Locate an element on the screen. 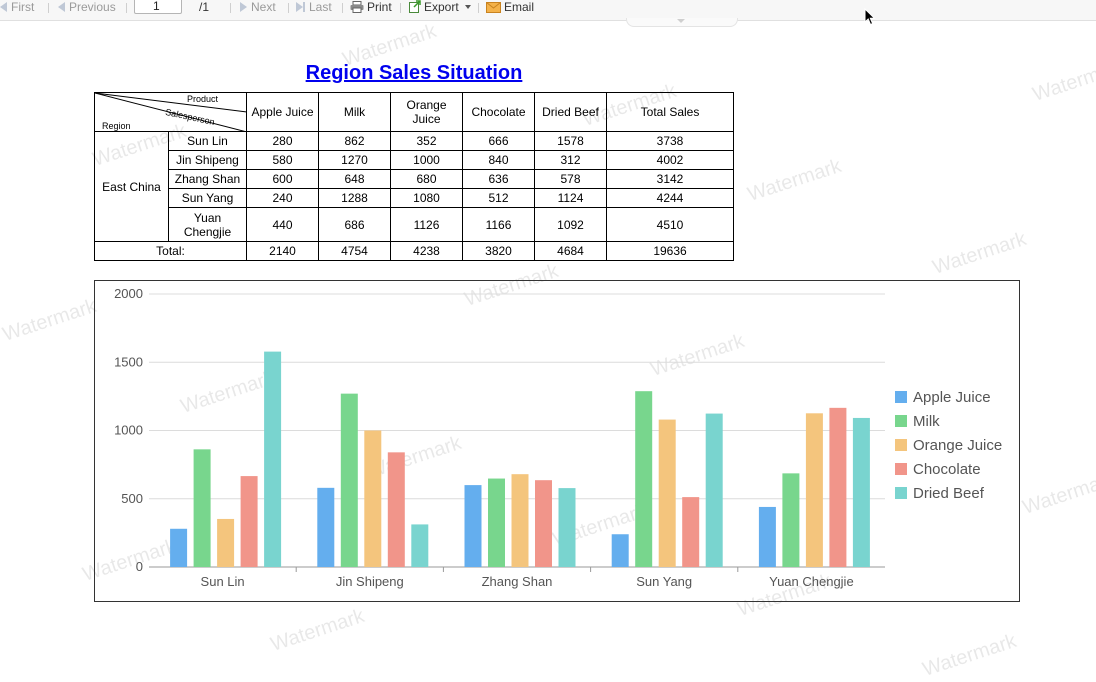 The width and height of the screenshot is (1096, 682). legend-label: Orange Juice is located at coordinates (957, 445).